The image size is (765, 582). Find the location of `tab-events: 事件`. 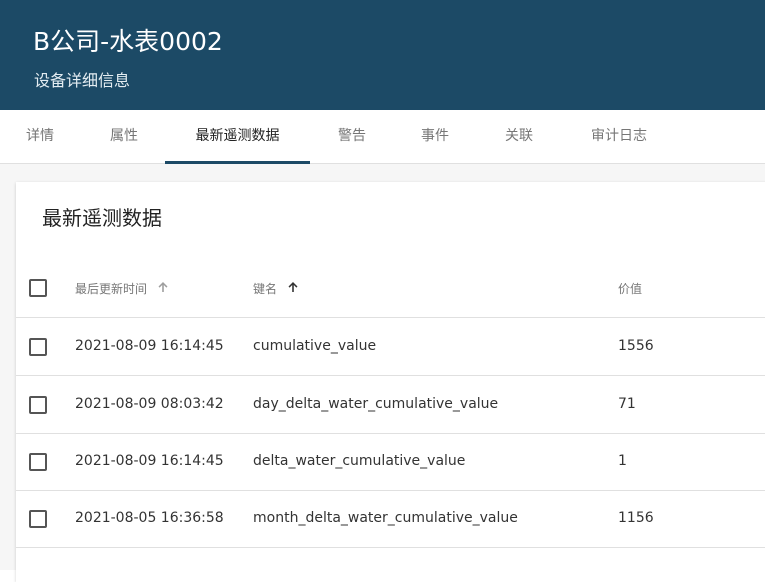

tab-events: 事件 is located at coordinates (435, 136).